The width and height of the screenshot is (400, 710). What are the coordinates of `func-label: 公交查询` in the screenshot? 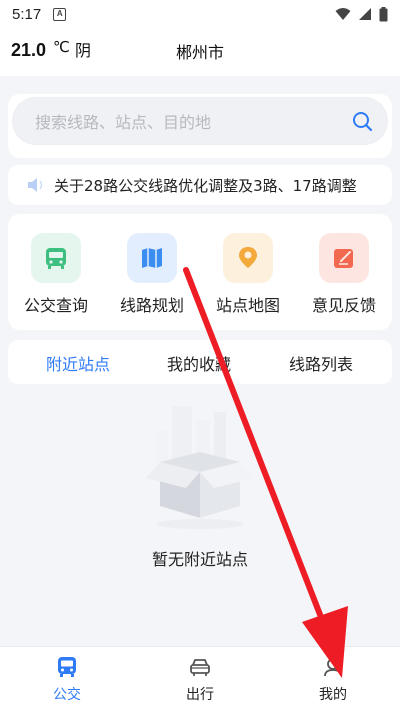 It's located at (55, 305).